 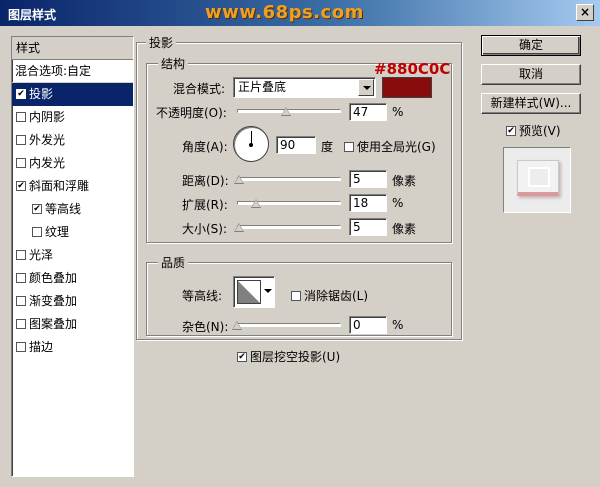 What do you see at coordinates (296, 145) in the screenshot?
I see `angle-input: 90` at bounding box center [296, 145].